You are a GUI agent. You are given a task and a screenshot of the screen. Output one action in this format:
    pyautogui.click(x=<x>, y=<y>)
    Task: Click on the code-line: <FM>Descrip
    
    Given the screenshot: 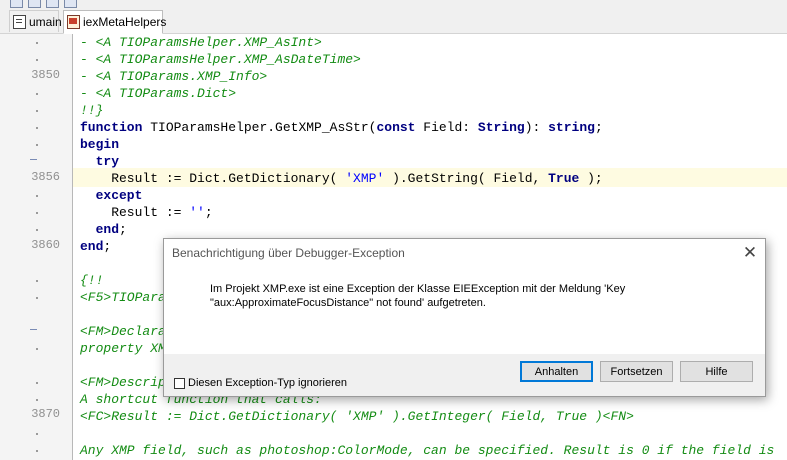 What is the action you would take?
    pyautogui.click(x=123, y=382)
    